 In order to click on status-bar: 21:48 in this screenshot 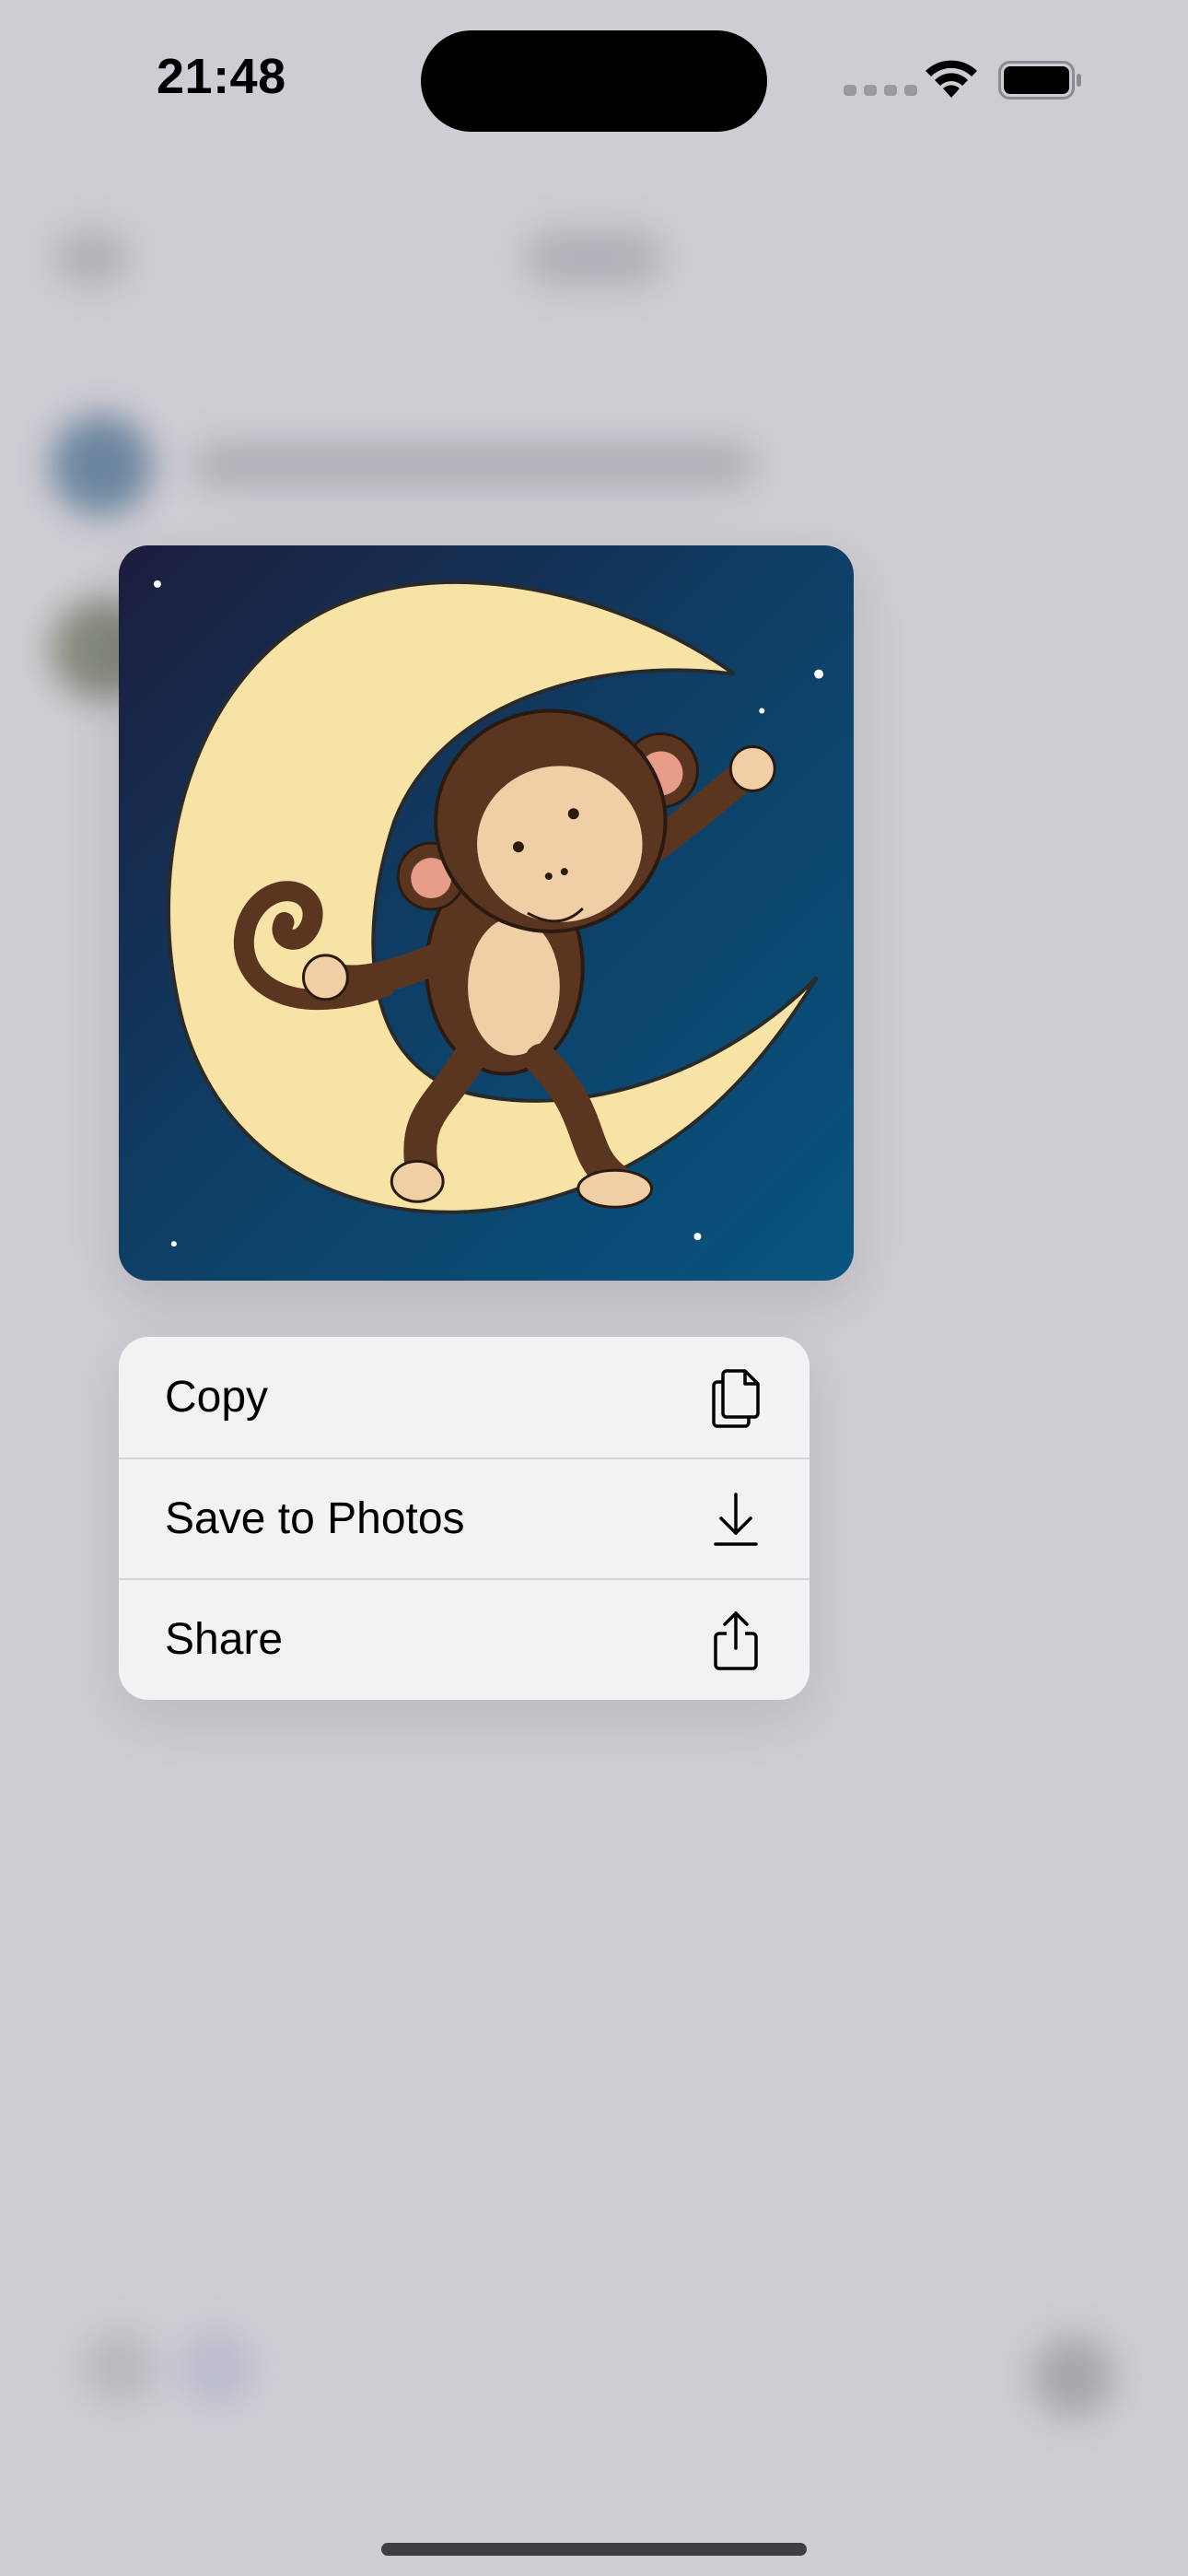, I will do `click(594, 78)`.